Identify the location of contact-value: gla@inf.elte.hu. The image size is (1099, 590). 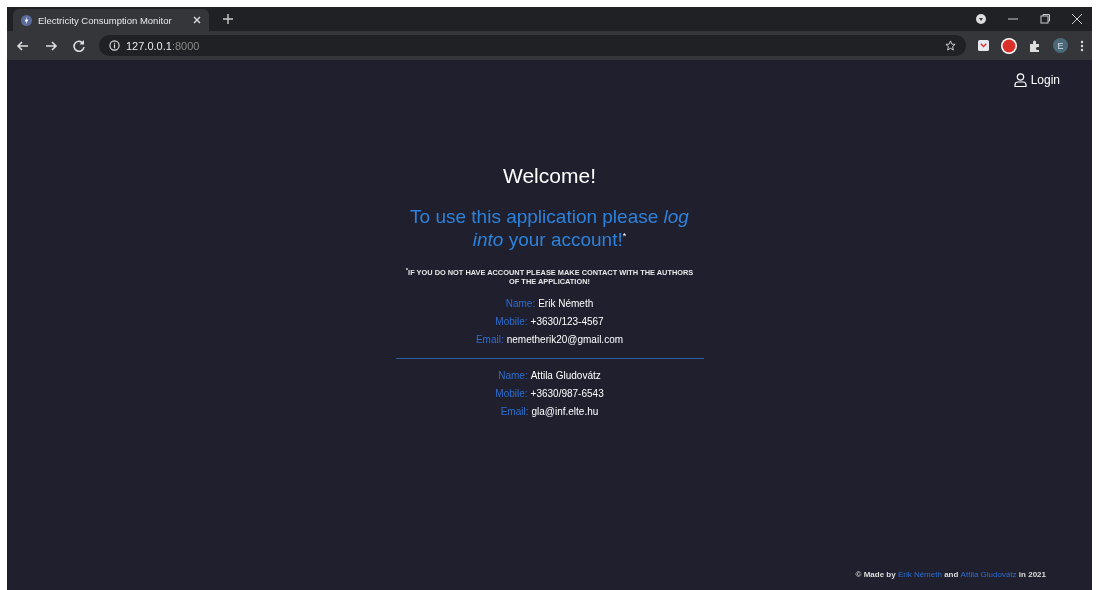
(565, 411).